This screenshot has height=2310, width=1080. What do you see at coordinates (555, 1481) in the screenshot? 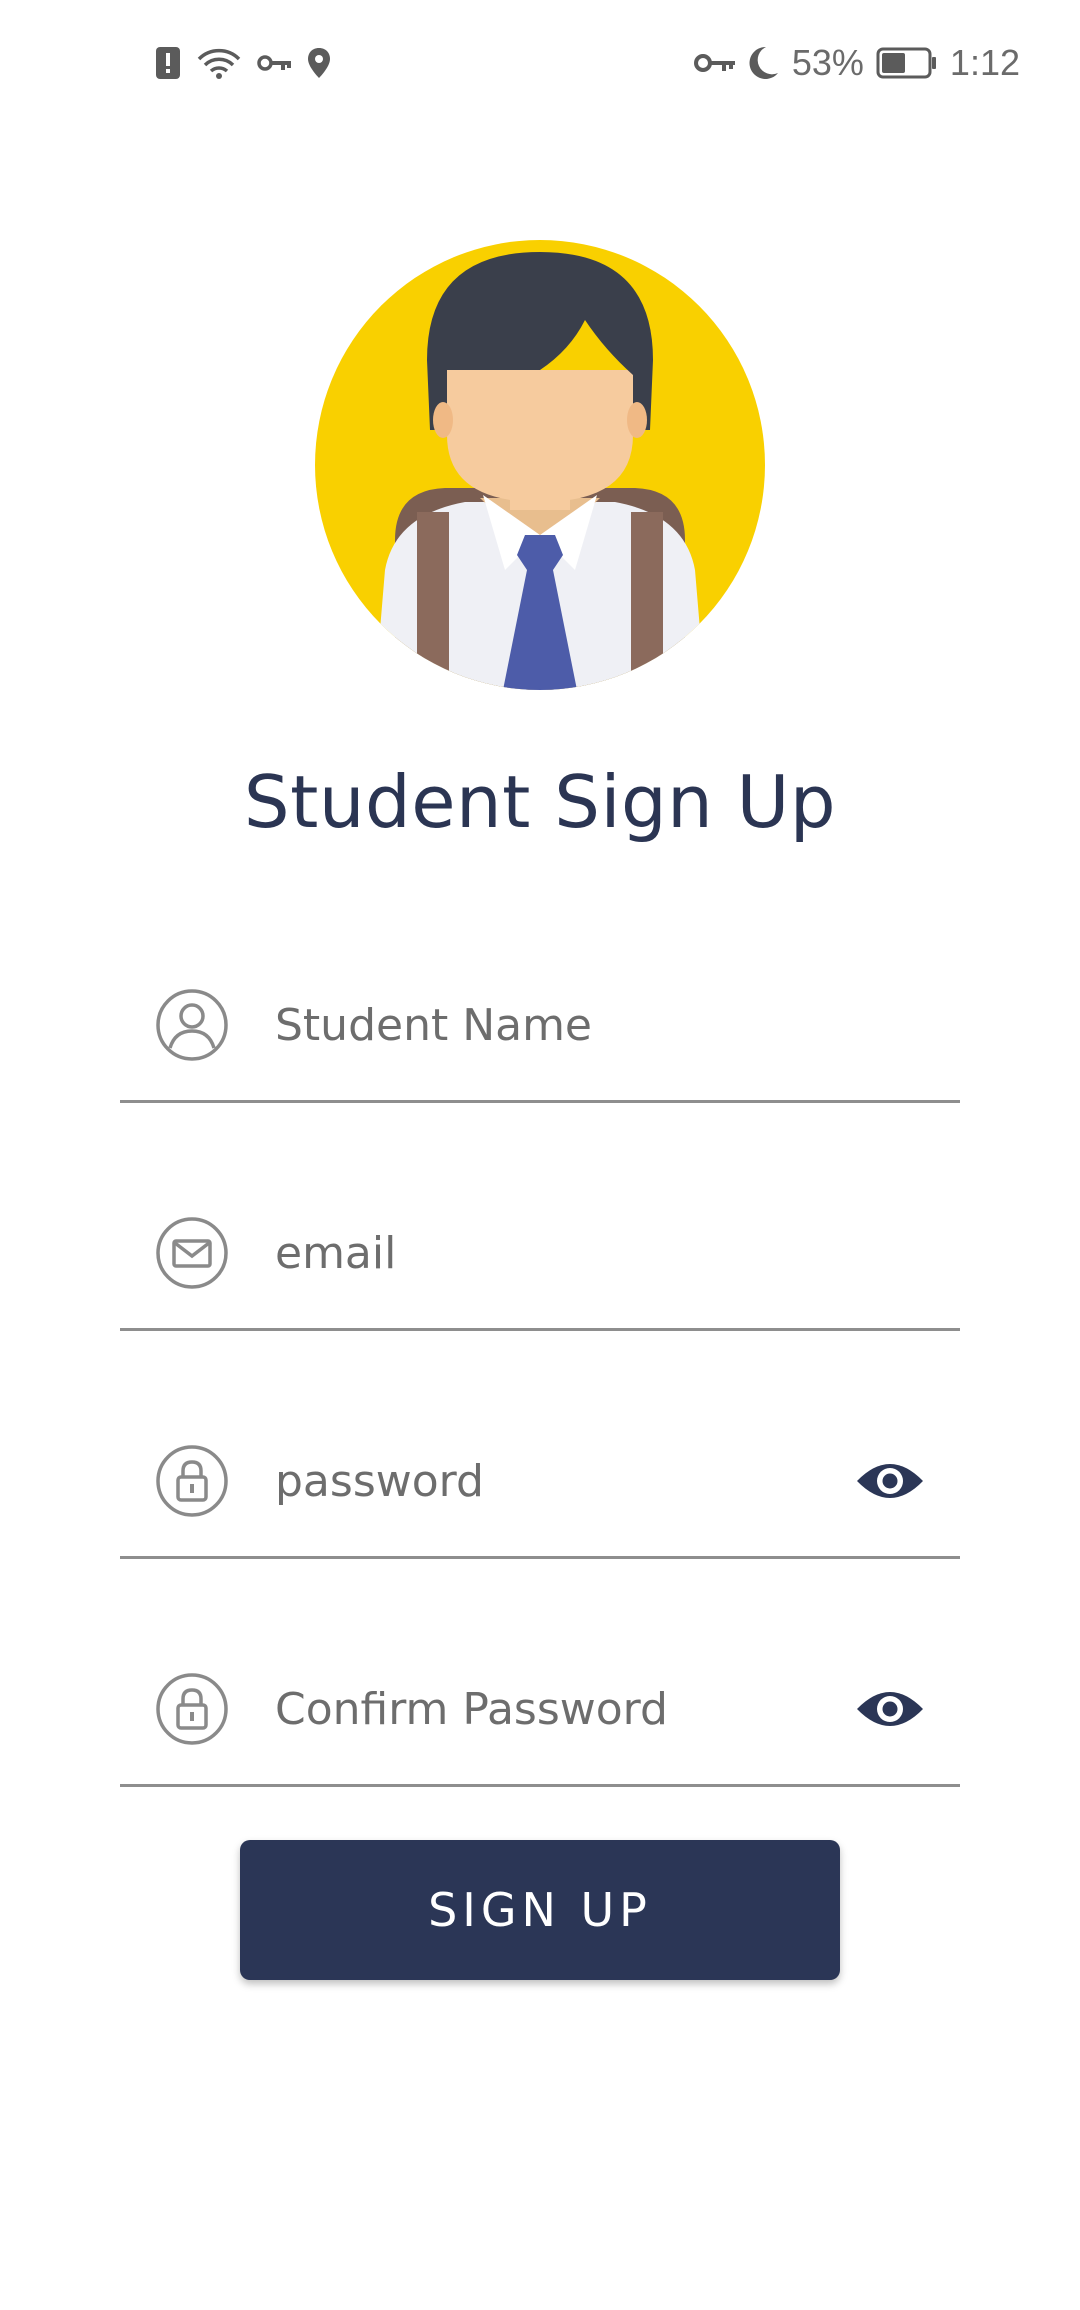
I see `password-input` at bounding box center [555, 1481].